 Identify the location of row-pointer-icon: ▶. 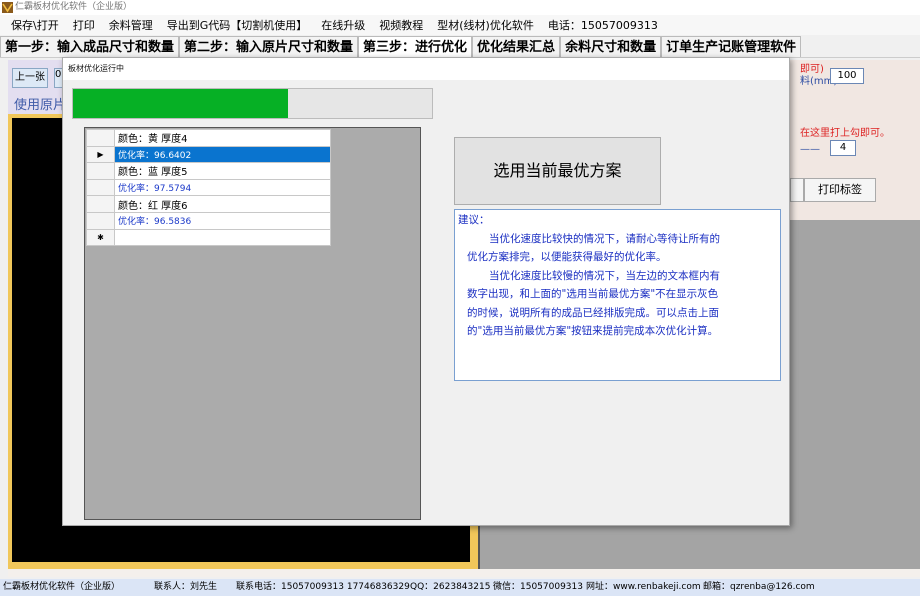
(100, 154).